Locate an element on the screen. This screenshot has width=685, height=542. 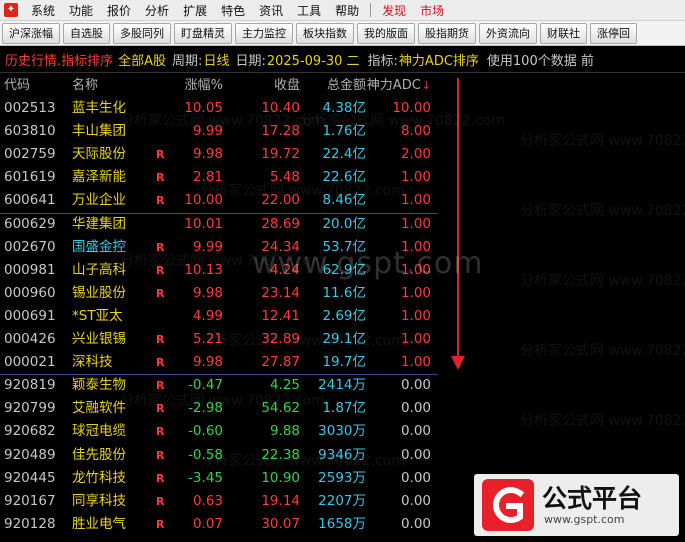
toolbar-button: 股指期货 is located at coordinates (447, 33).